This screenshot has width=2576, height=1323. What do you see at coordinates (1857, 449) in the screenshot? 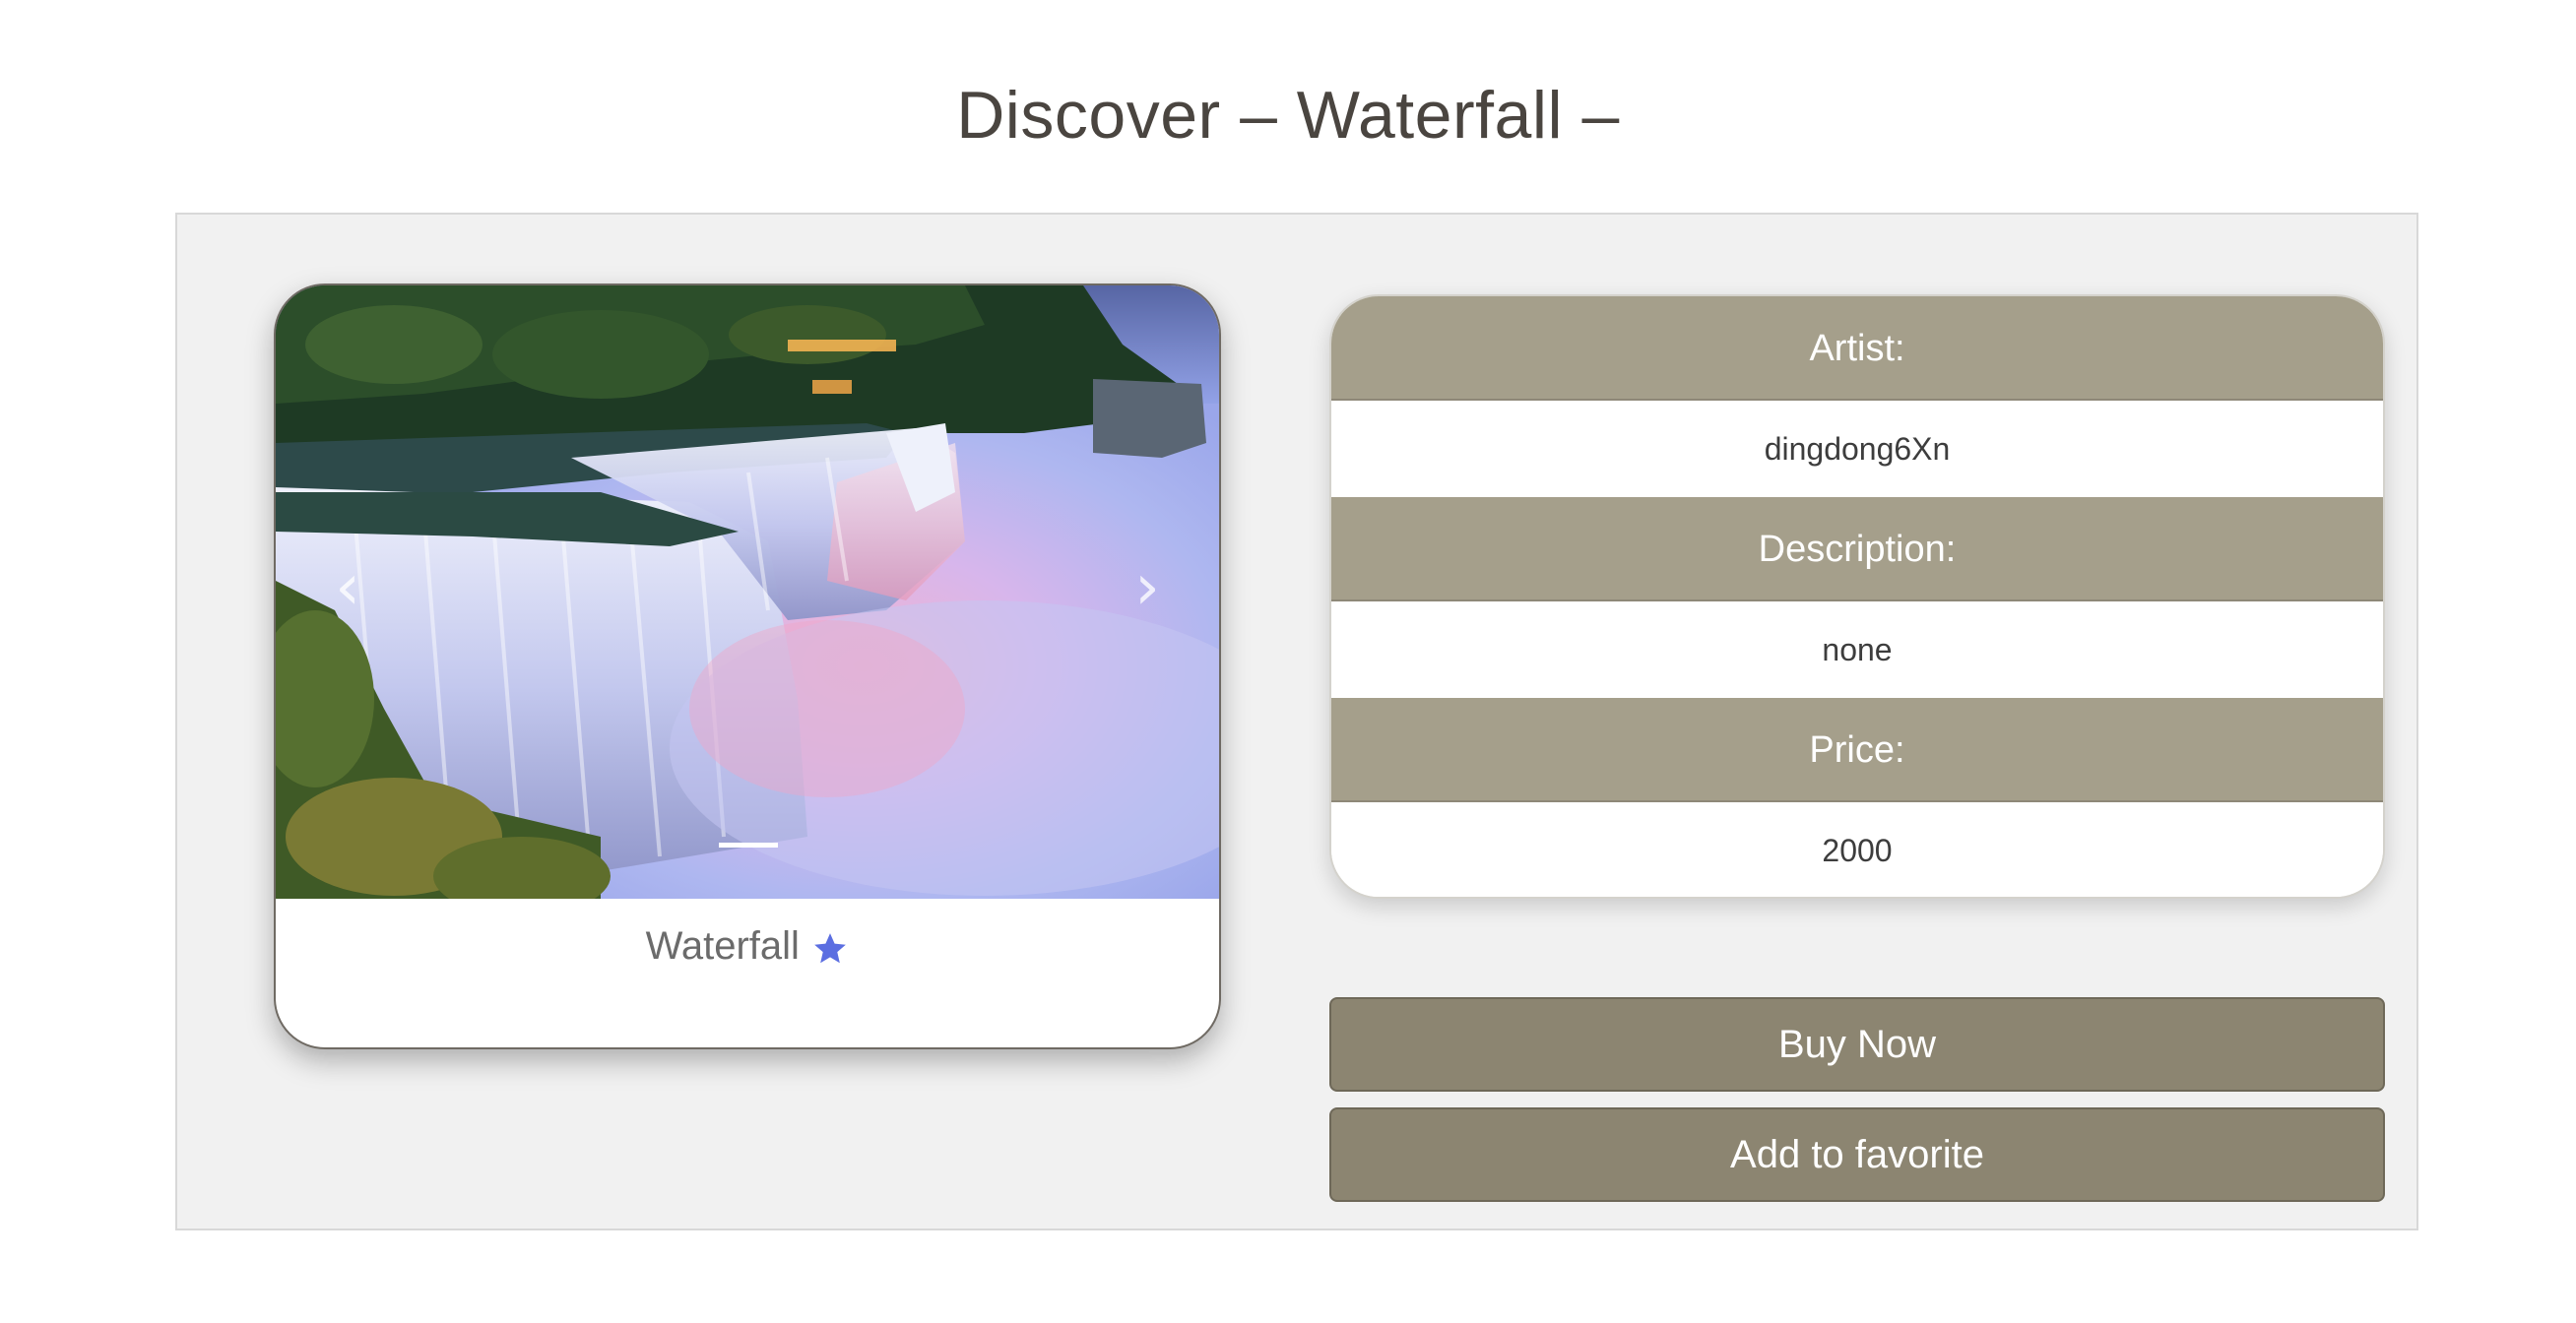
I see `artist-value: dingdong6Xn` at bounding box center [1857, 449].